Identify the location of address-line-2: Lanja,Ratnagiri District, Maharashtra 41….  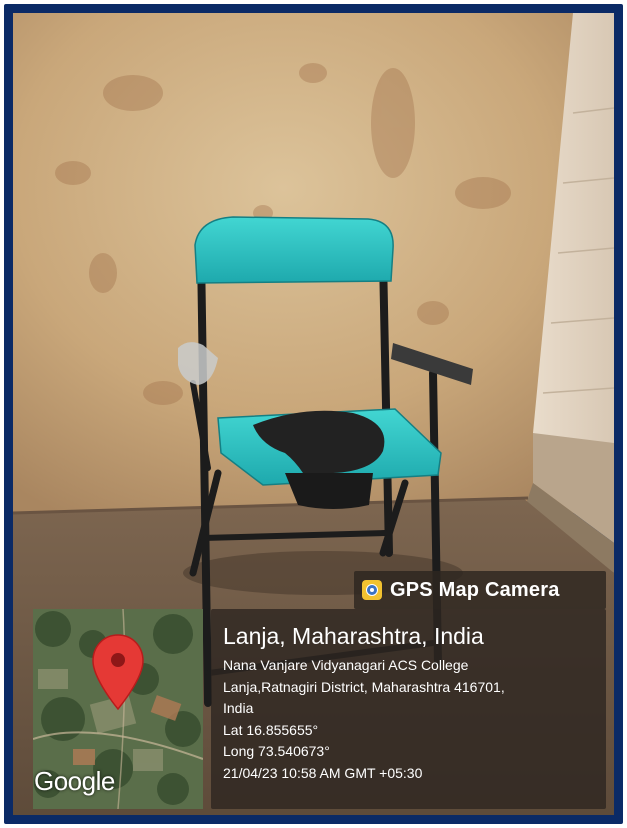
(364, 686).